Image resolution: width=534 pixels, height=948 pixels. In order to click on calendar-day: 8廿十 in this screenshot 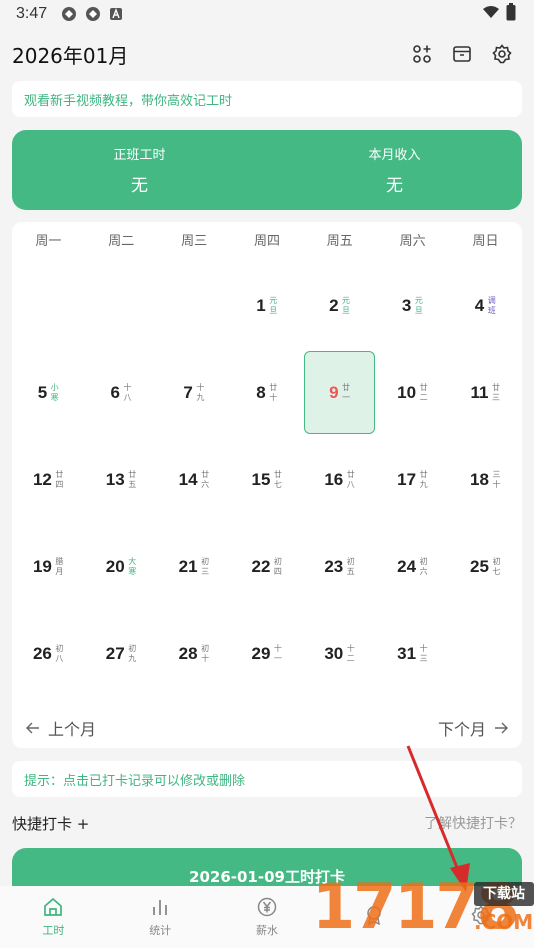, I will do `click(267, 392)`.